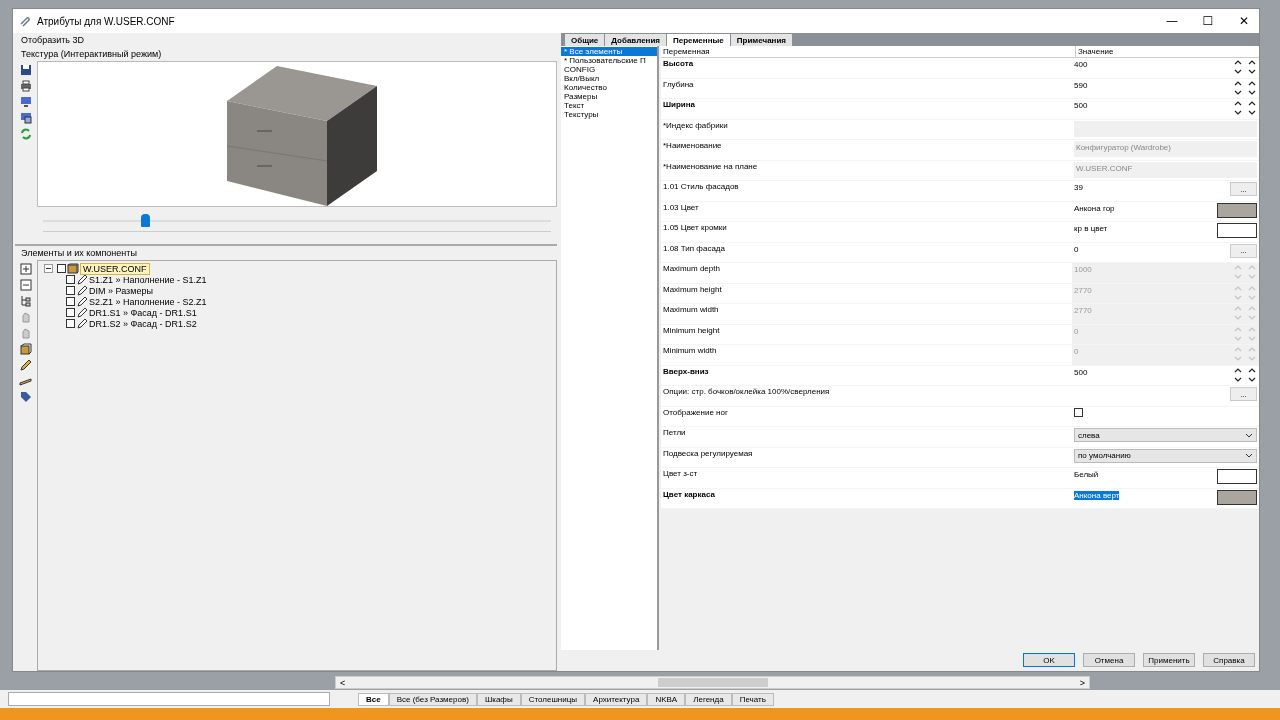 The width and height of the screenshot is (1280, 720). I want to click on variable-name: Глубина, so click(678, 84).